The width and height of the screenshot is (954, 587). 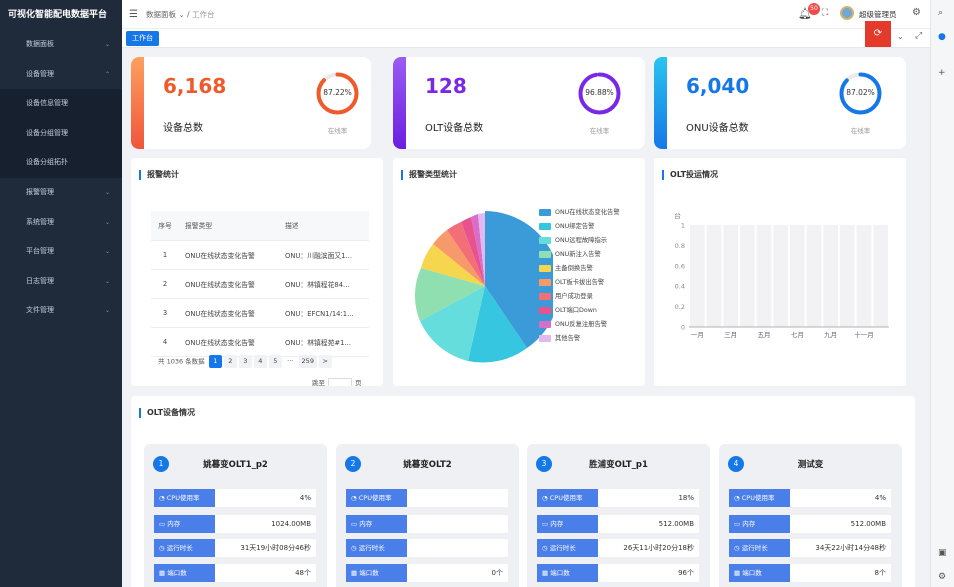 I want to click on legend-item: ONU新注入告警, so click(x=579, y=257).